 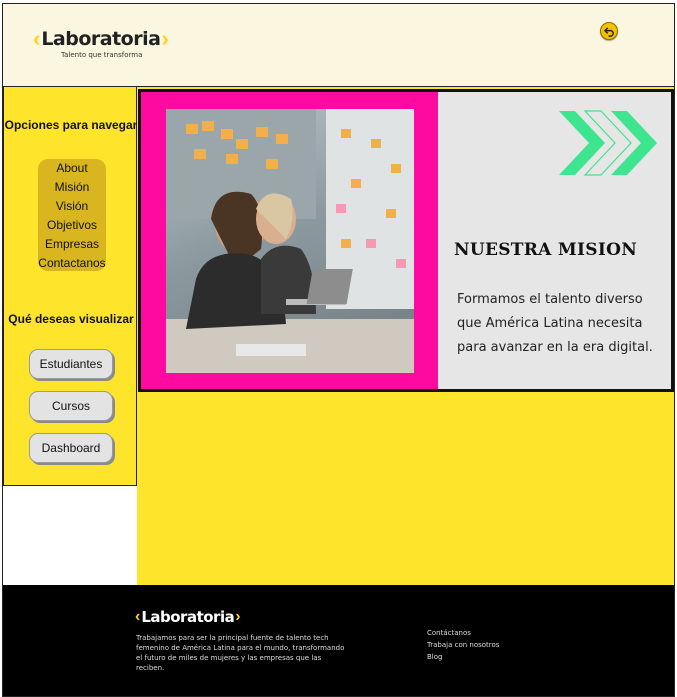 What do you see at coordinates (71, 125) in the screenshot?
I see `nav-options-title: Opciones para navegar` at bounding box center [71, 125].